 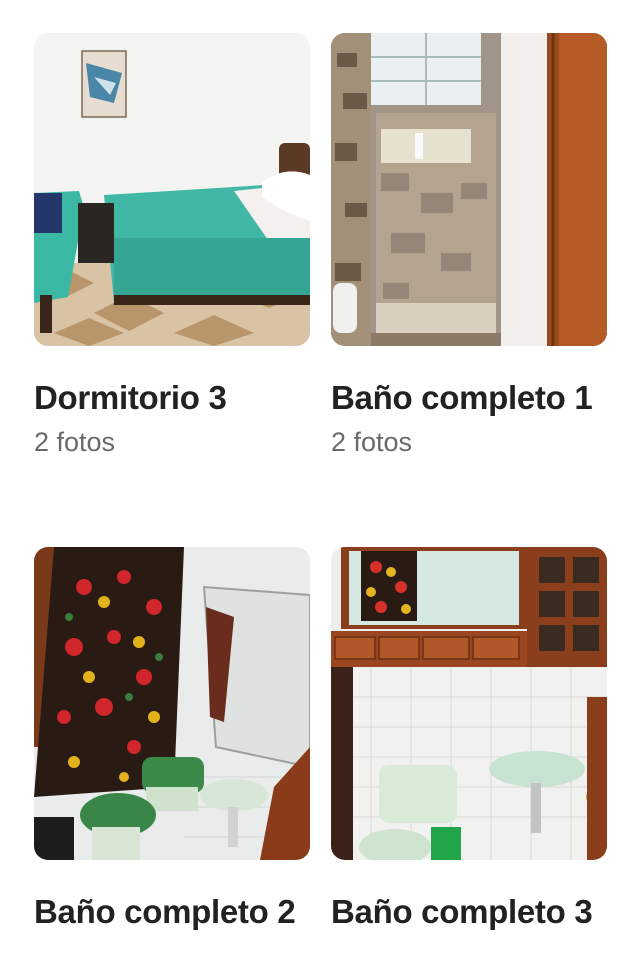 I want to click on room-title: Baño completo 3, so click(x=469, y=911).